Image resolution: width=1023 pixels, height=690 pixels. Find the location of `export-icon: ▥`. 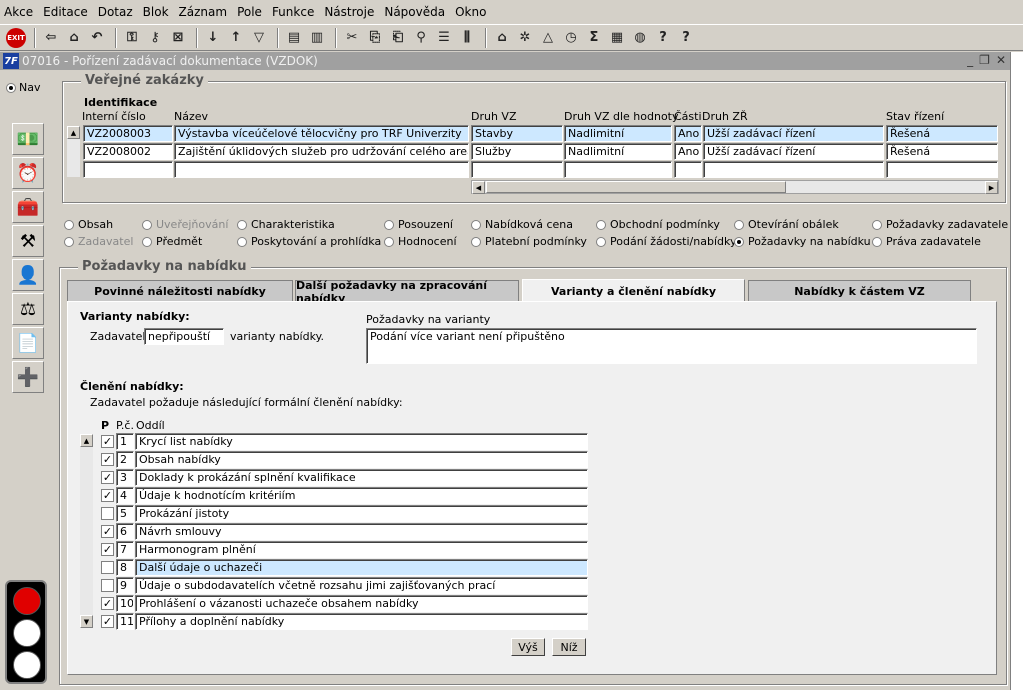

export-icon: ▥ is located at coordinates (317, 38).